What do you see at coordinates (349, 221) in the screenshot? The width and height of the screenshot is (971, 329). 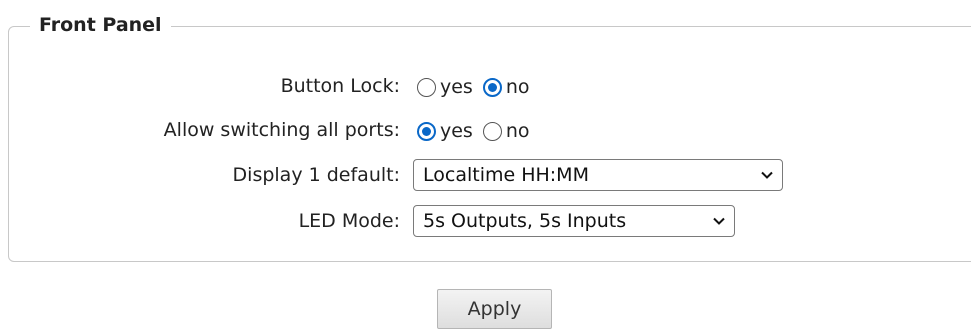 I see `led-mode-label: LED Mode:` at bounding box center [349, 221].